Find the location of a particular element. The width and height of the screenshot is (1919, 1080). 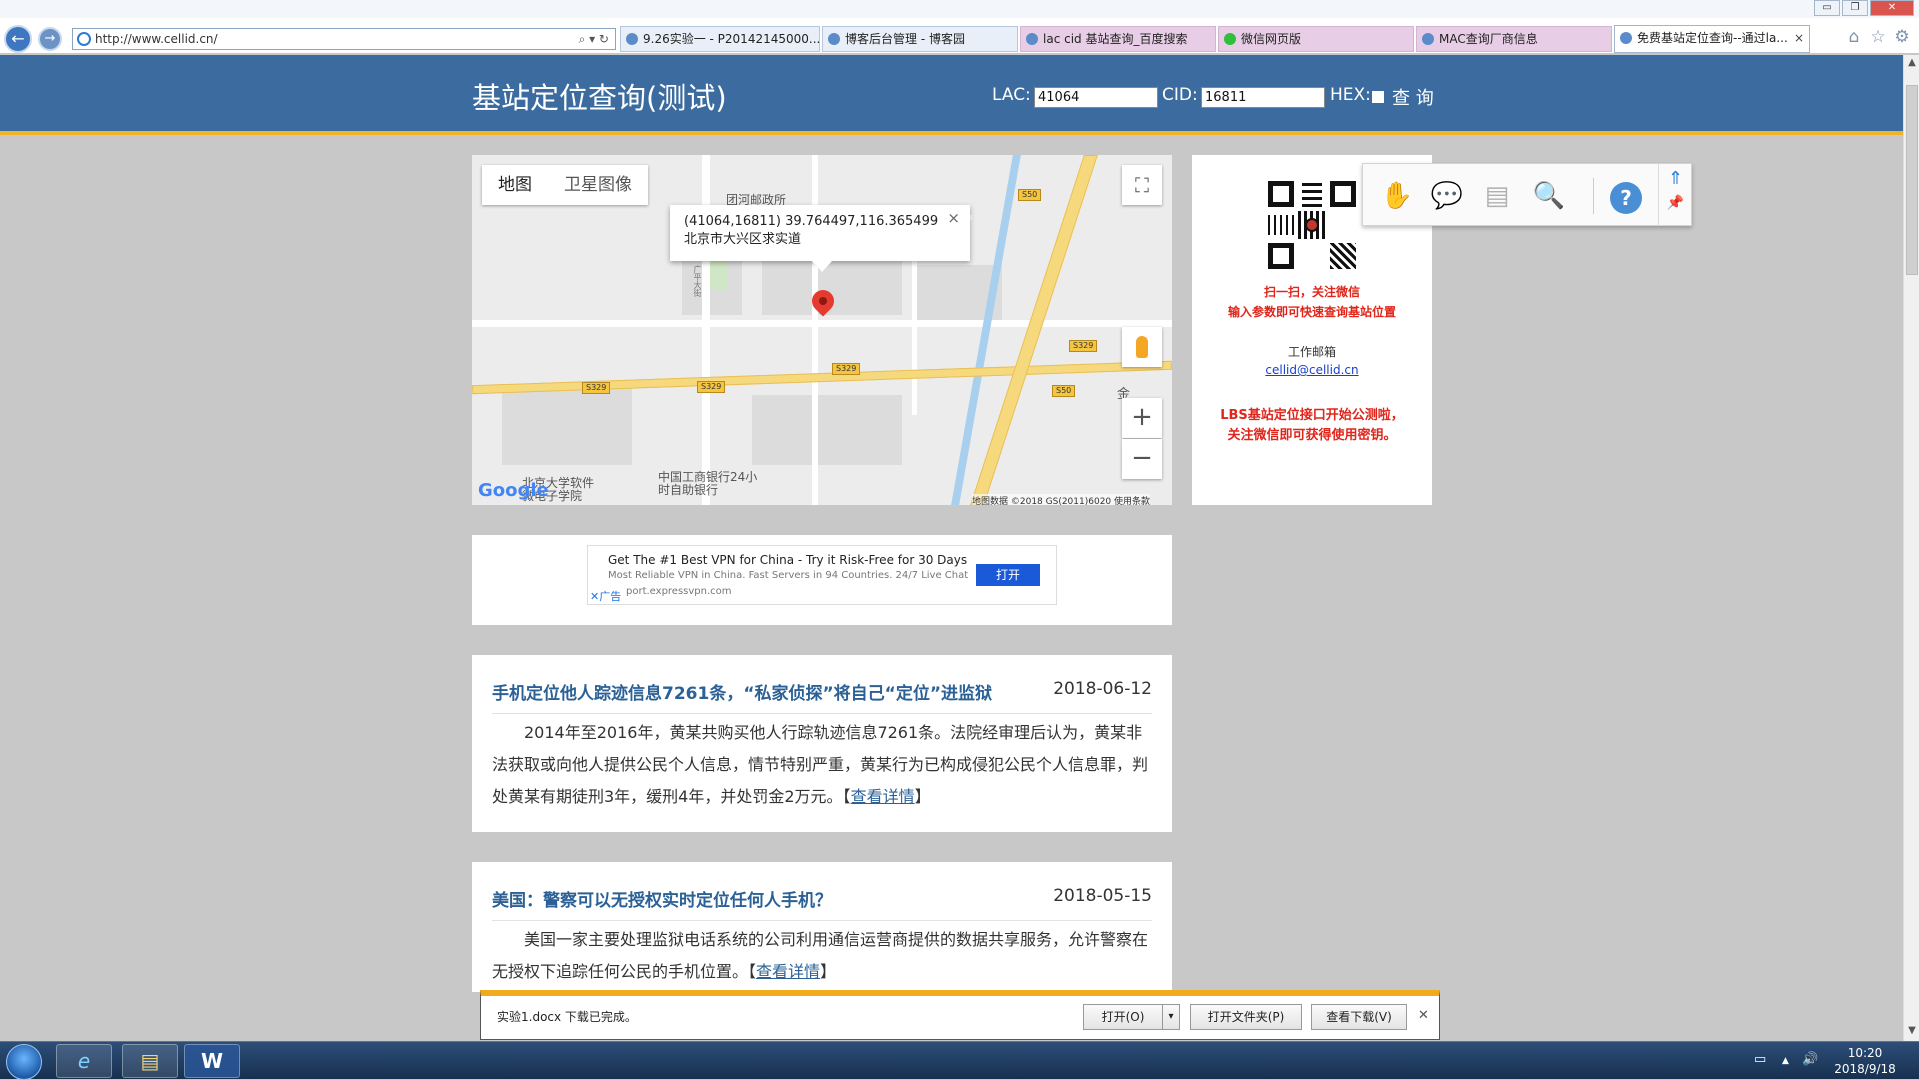

title-strip is located at coordinates (959, 9).